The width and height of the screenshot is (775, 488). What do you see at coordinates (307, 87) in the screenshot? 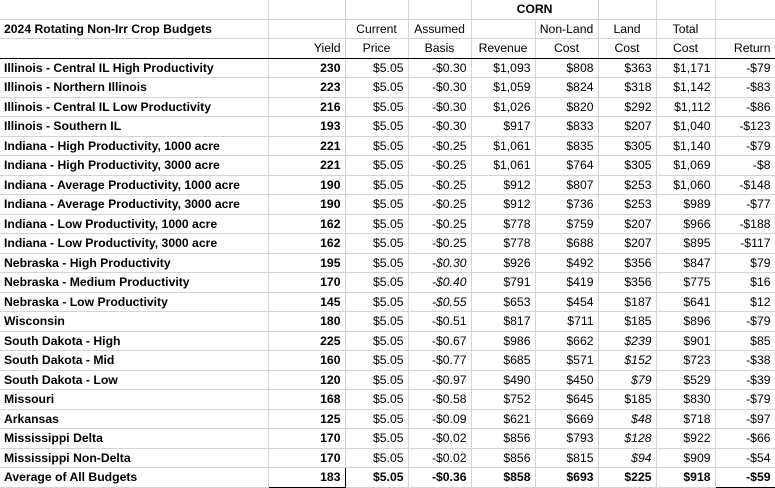
I see `yield-cell: 223` at bounding box center [307, 87].